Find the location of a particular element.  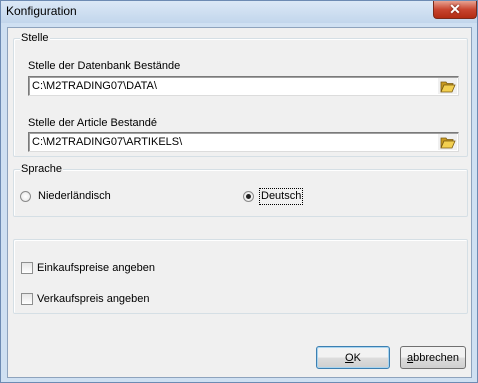

articles-browse-button is located at coordinates (447, 142).